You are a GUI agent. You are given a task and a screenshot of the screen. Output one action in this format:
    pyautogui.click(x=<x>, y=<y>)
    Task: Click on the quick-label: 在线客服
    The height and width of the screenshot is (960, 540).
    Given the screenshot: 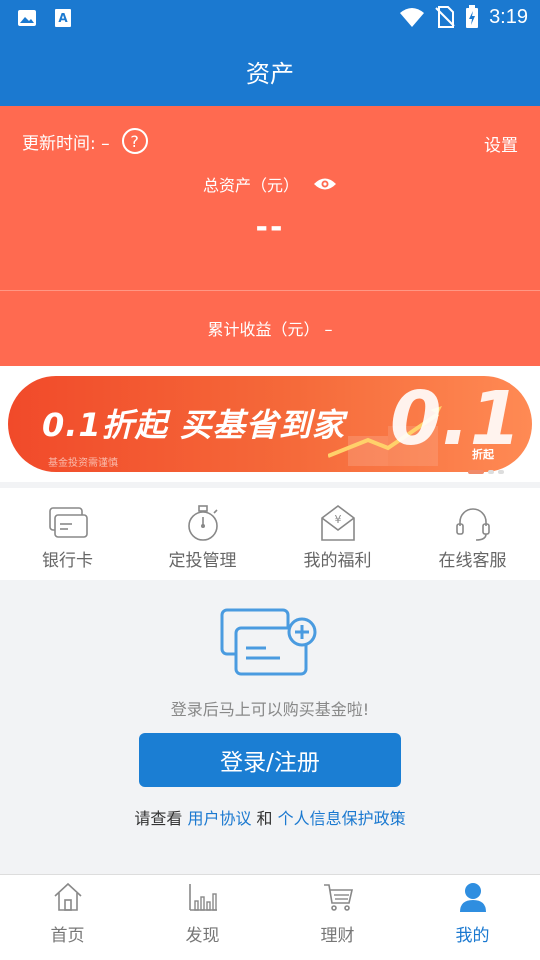 What is the action you would take?
    pyautogui.click(x=472, y=561)
    